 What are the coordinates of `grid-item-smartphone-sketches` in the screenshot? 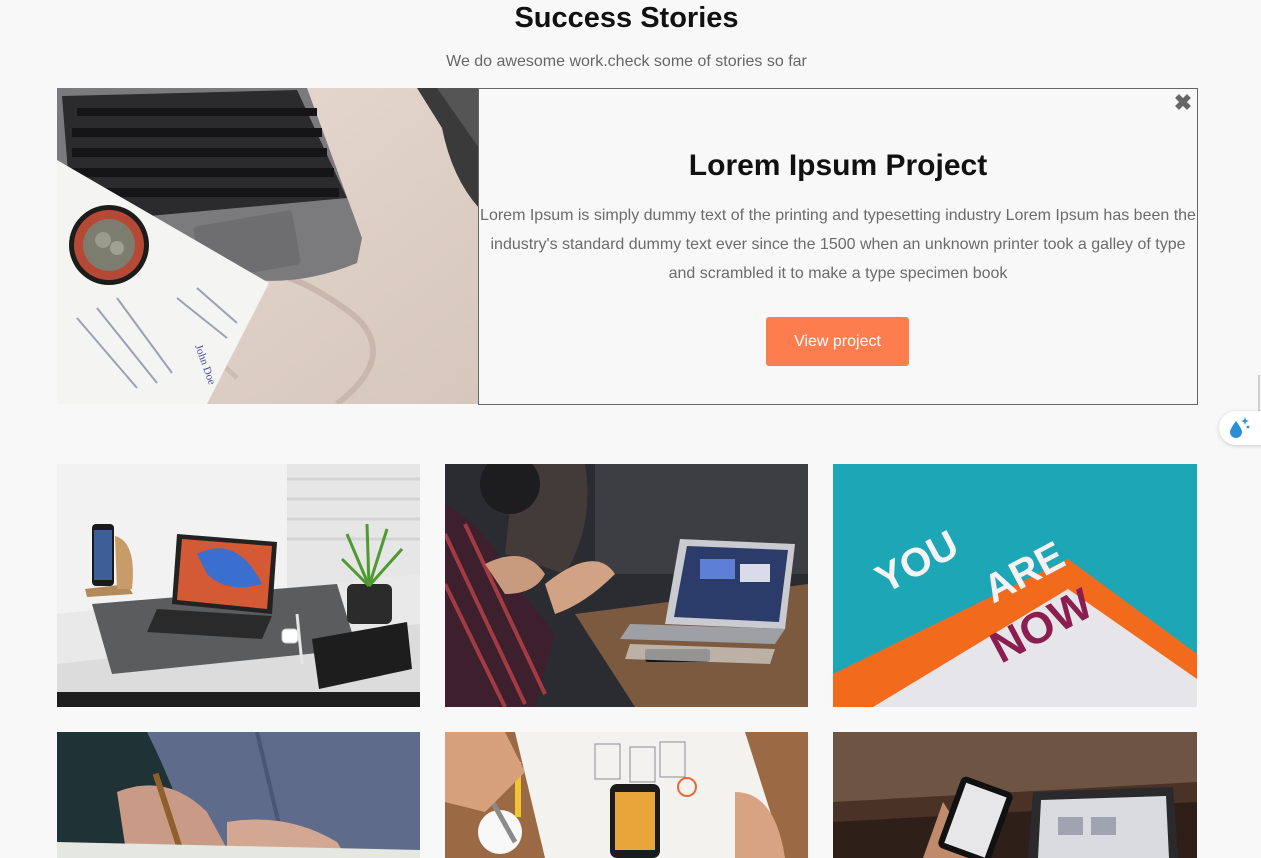 It's located at (626, 795).